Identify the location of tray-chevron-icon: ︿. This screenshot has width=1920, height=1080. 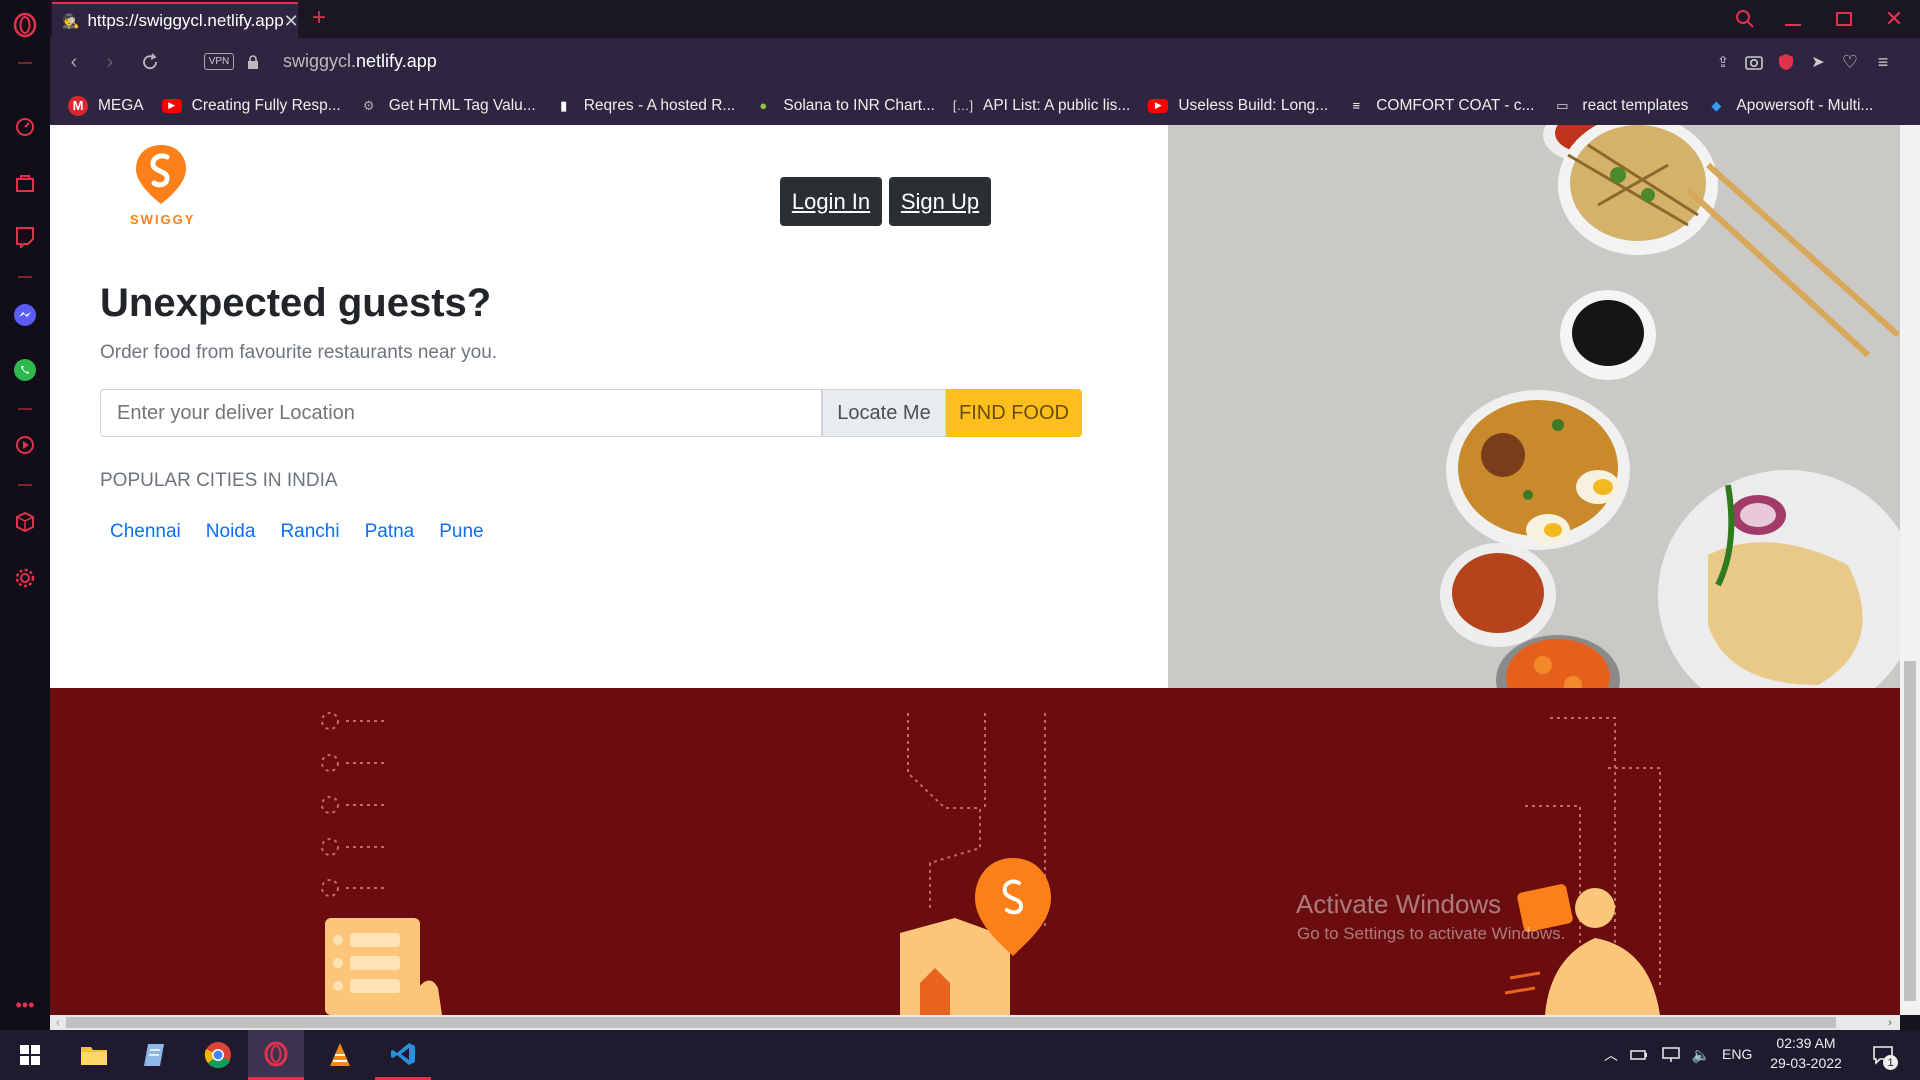
(1611, 1055).